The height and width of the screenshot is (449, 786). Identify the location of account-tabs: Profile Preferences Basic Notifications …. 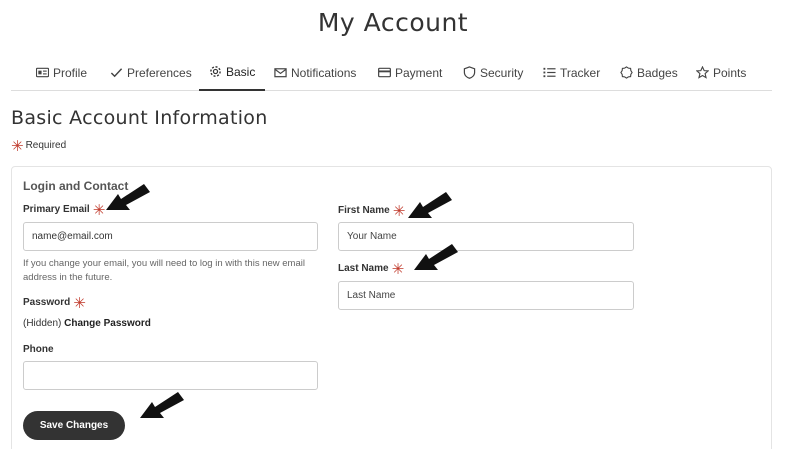
(391, 72).